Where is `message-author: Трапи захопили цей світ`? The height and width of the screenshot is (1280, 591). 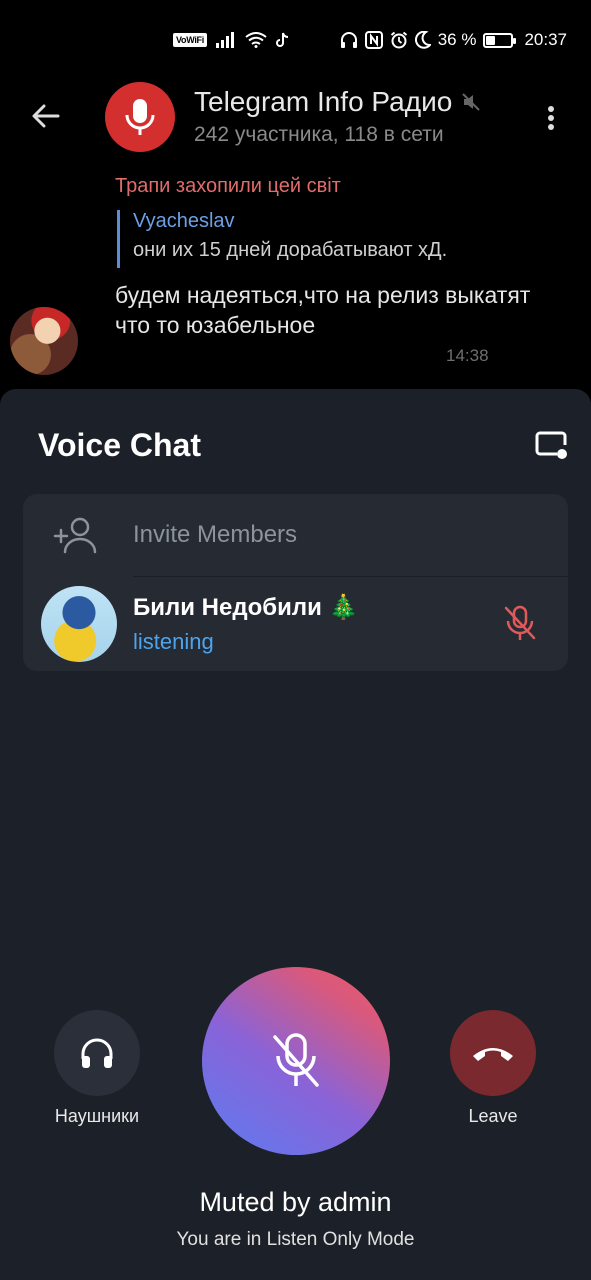
message-author: Трапи захопили цей світ is located at coordinates (228, 186).